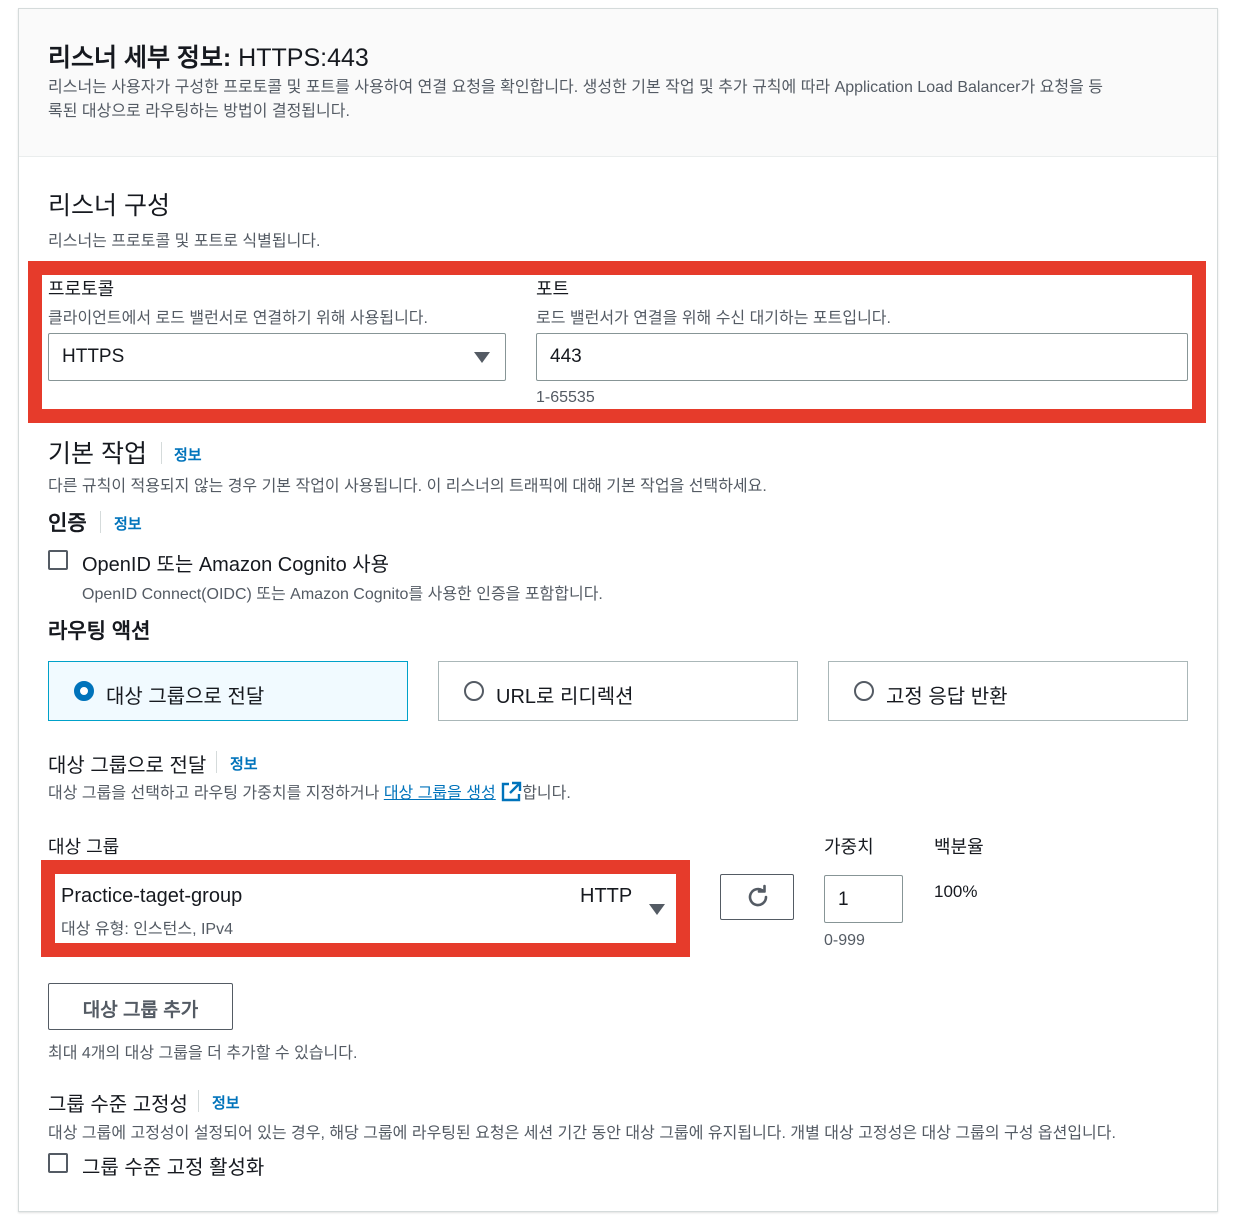 This screenshot has width=1238, height=1220. I want to click on routing-option-forward-label: 대상 그룹으로 전달, so click(185, 697).